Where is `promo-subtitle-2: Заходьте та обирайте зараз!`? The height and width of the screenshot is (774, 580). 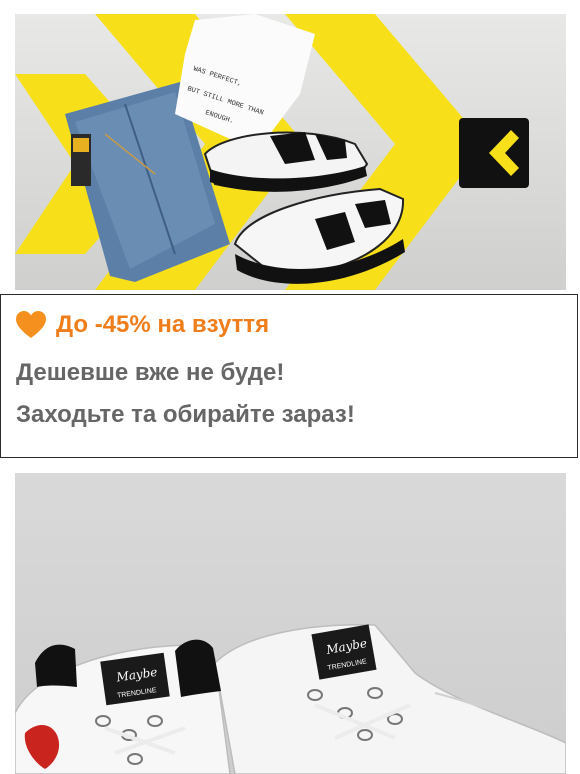
promo-subtitle-2: Заходьте та обирайте зараз! is located at coordinates (185, 414).